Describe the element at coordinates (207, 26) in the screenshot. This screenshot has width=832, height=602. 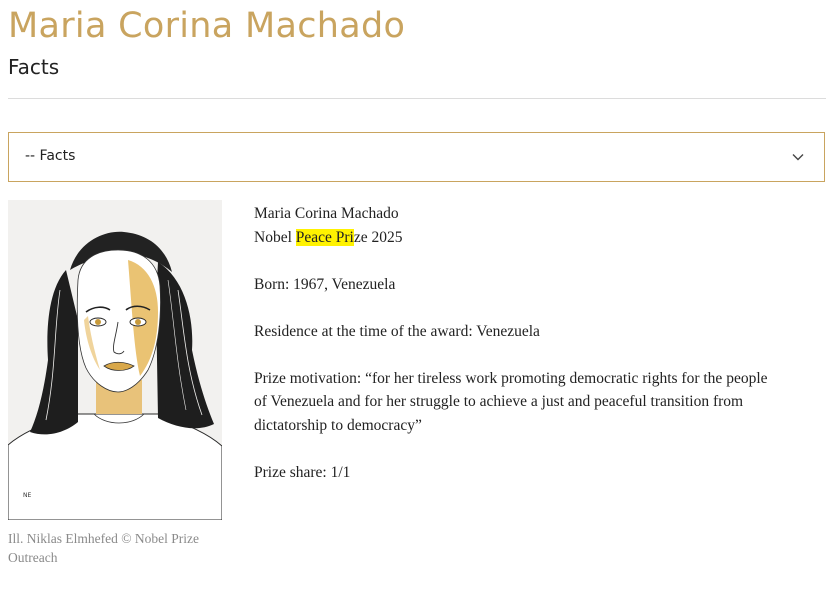
I see `page-title: Maria Corina Machado` at that location.